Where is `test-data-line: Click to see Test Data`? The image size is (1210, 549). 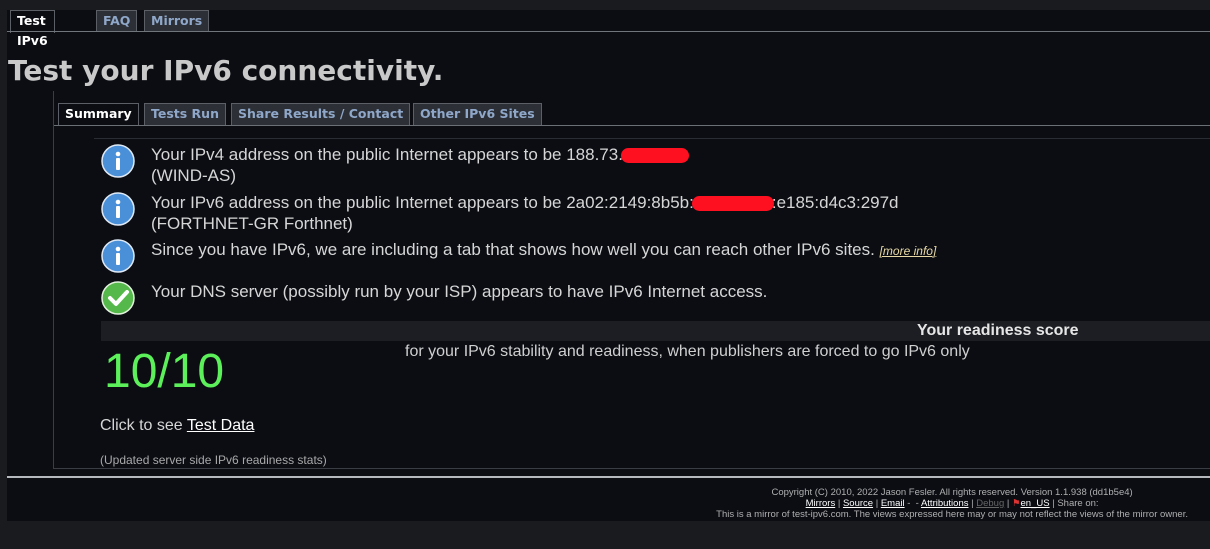
test-data-line: Click to see Test Data is located at coordinates (177, 426).